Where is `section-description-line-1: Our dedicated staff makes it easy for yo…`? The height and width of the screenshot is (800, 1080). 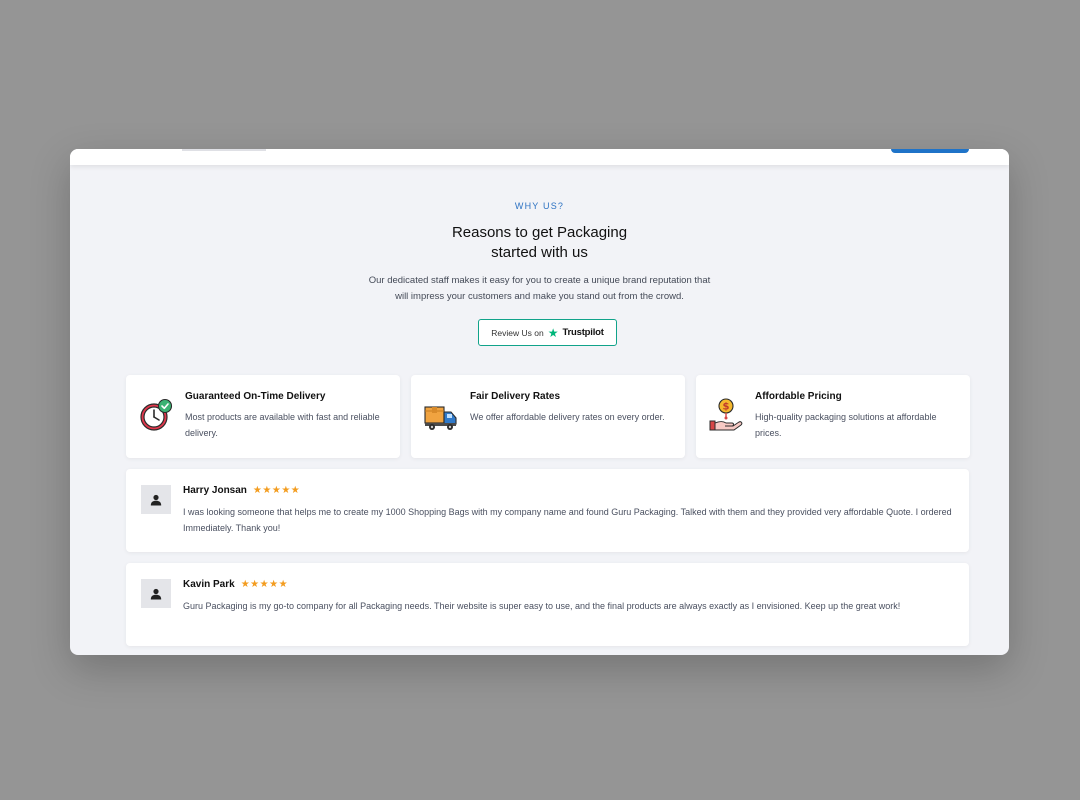
section-description-line-1: Our dedicated staff makes it easy for yo… is located at coordinates (539, 280).